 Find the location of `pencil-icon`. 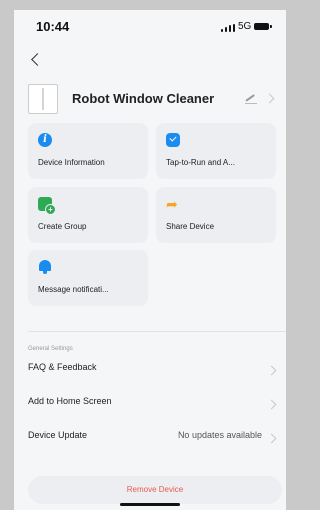

pencil-icon is located at coordinates (251, 98).